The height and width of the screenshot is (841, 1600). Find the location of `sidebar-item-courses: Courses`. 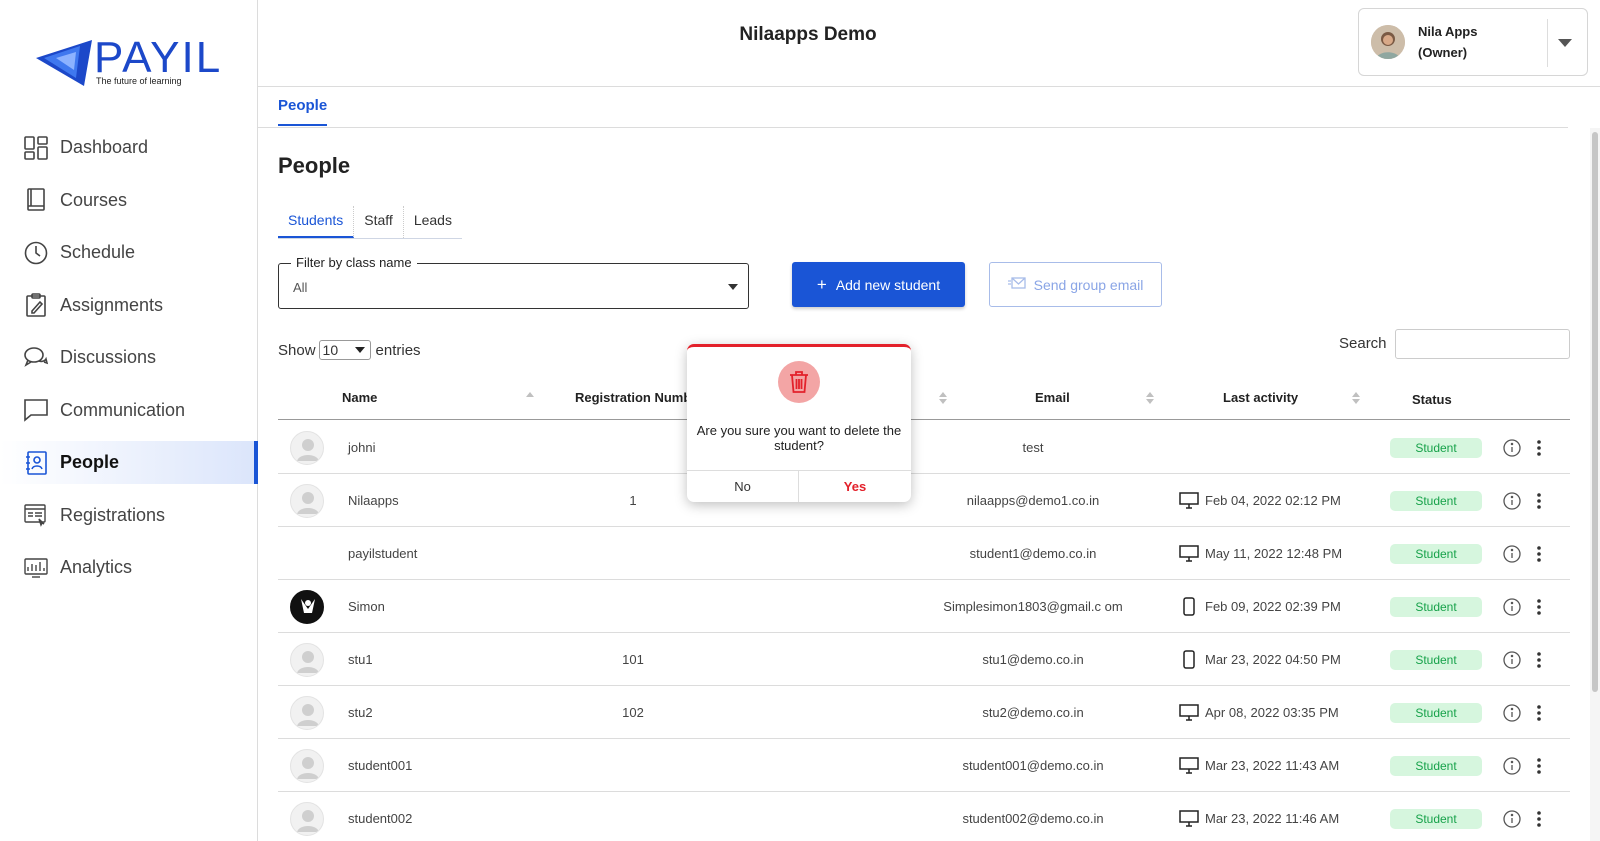

sidebar-item-courses: Courses is located at coordinates (129, 200).